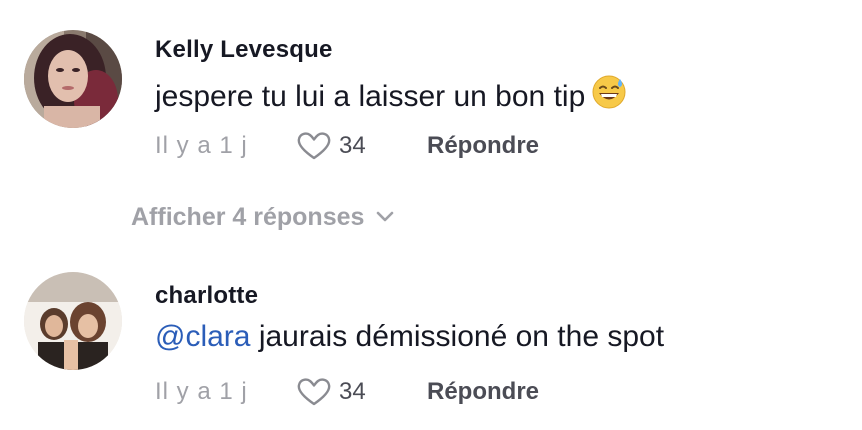 This screenshot has height=430, width=862. I want to click on comment-text: jespere tu lui a laisser un bon tip, so click(391, 96).